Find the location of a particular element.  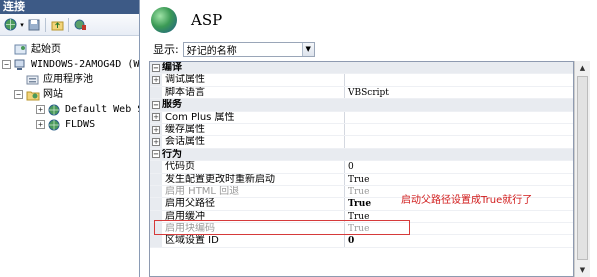

category-row-compile: − 编译 is located at coordinates (361, 68).